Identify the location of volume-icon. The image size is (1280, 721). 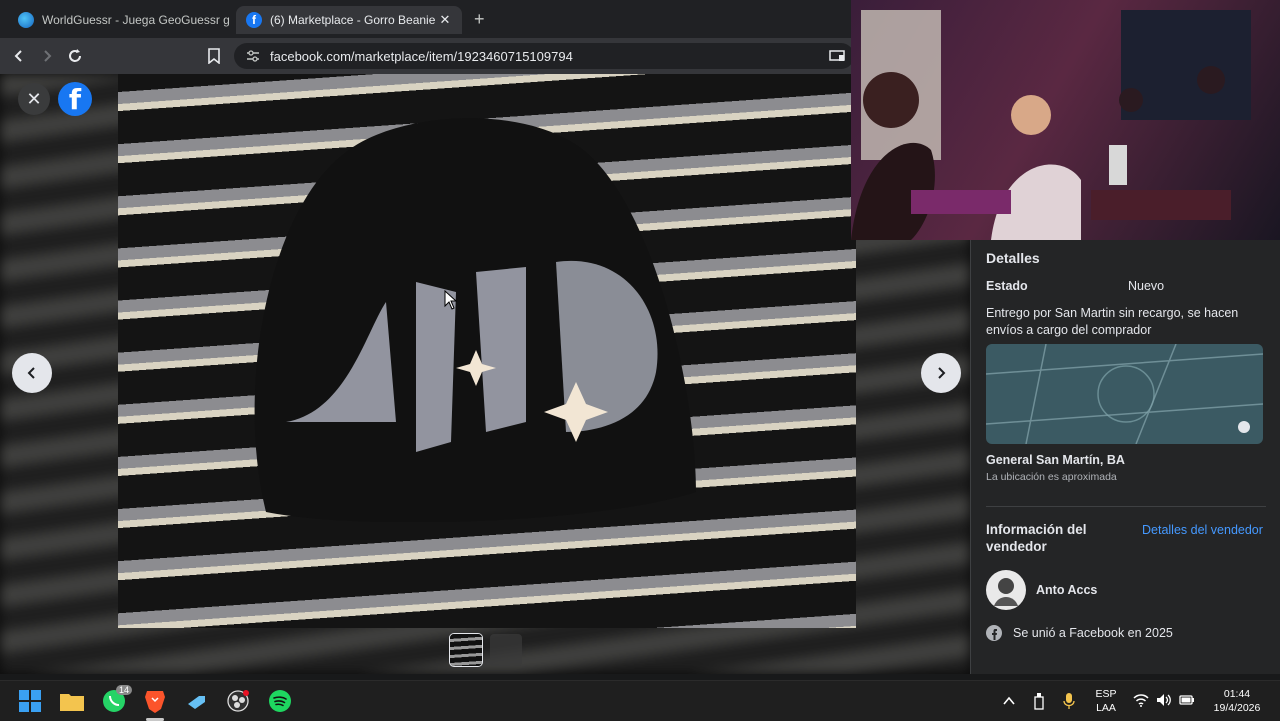
(1164, 700).